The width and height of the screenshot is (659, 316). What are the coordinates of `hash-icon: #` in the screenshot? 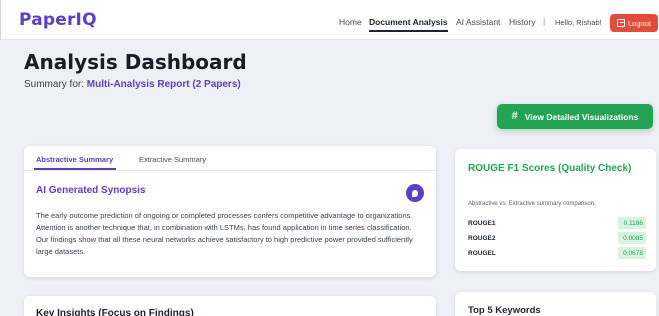 It's located at (514, 116).